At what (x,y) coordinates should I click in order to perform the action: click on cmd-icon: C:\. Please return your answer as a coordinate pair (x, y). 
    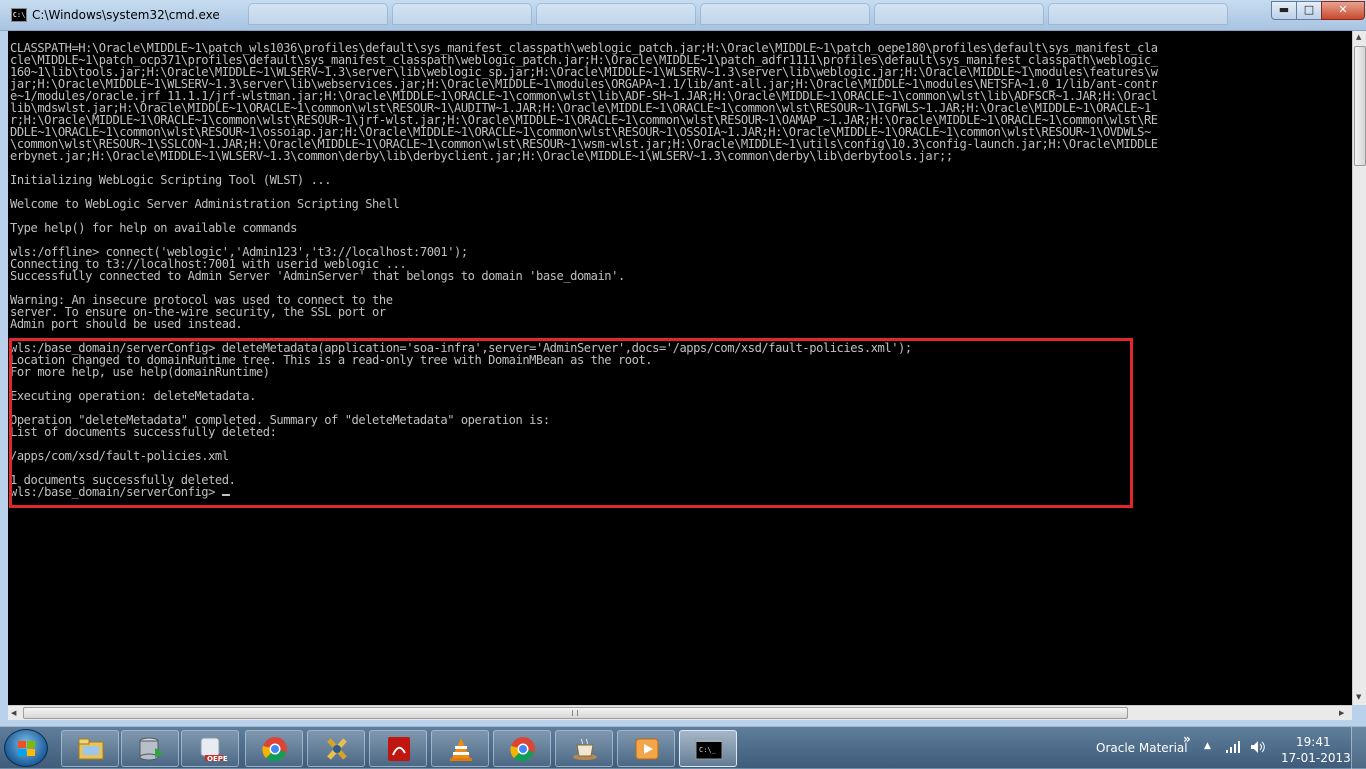
    Looking at the image, I should click on (19, 15).